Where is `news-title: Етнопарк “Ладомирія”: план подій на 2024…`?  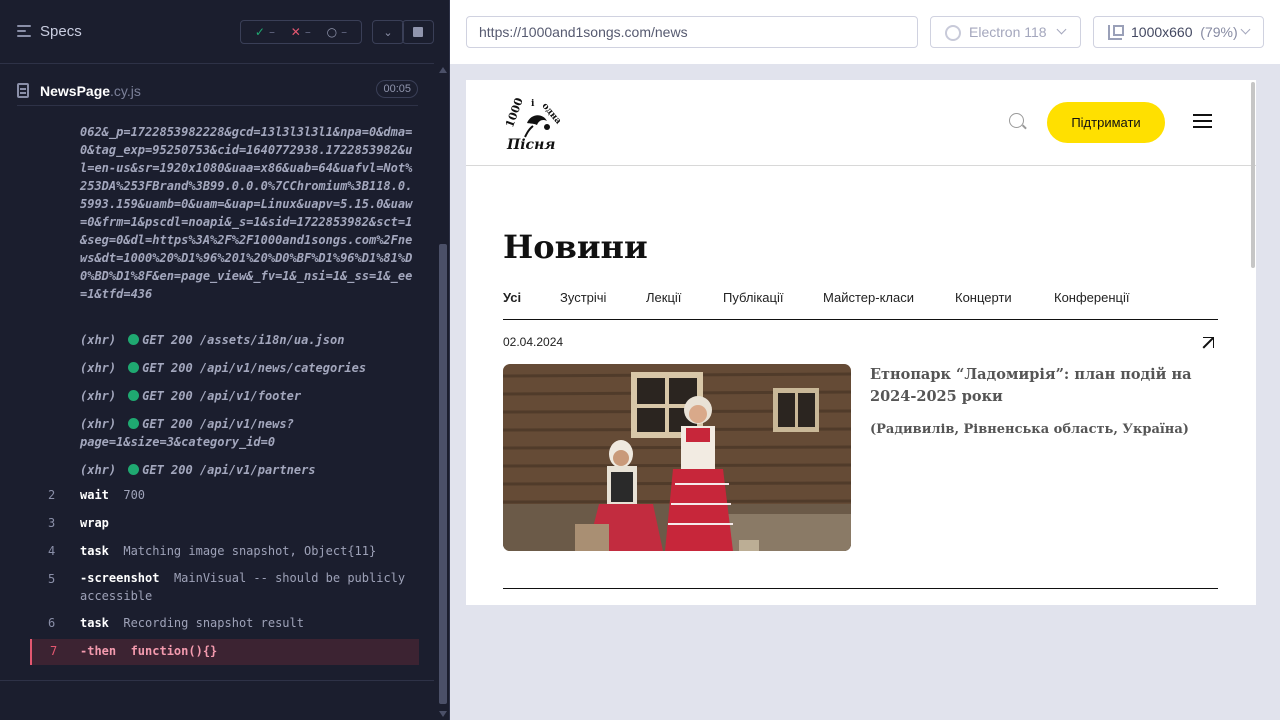 news-title: Етнопарк “Ладомирія”: план подій на 2024… is located at coordinates (1035, 386).